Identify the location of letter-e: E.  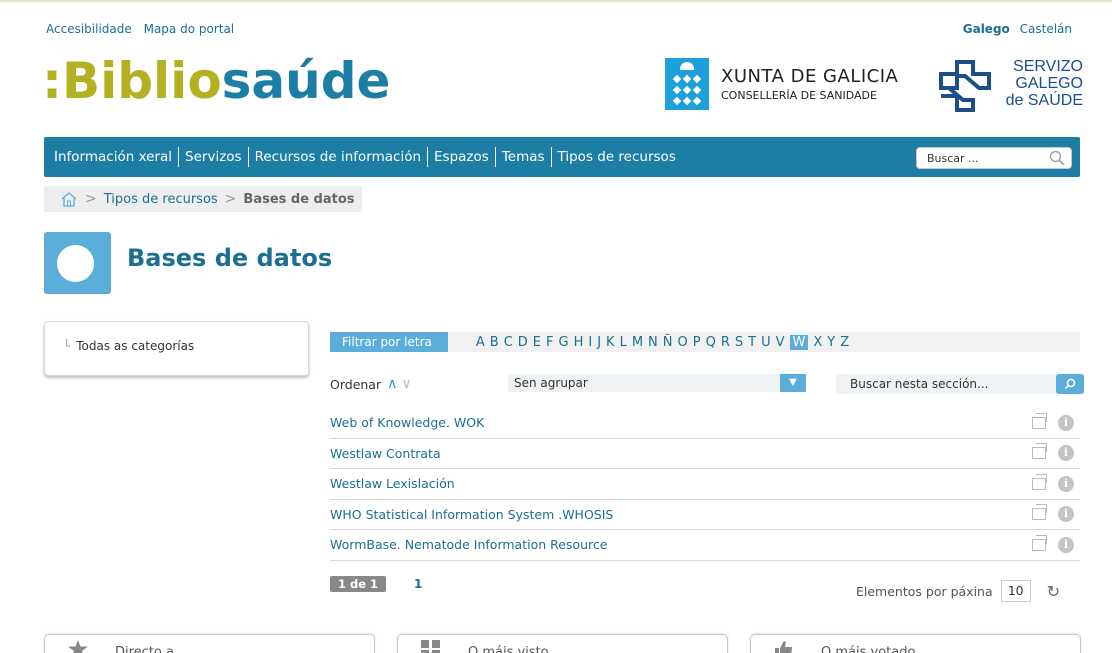
(537, 342).